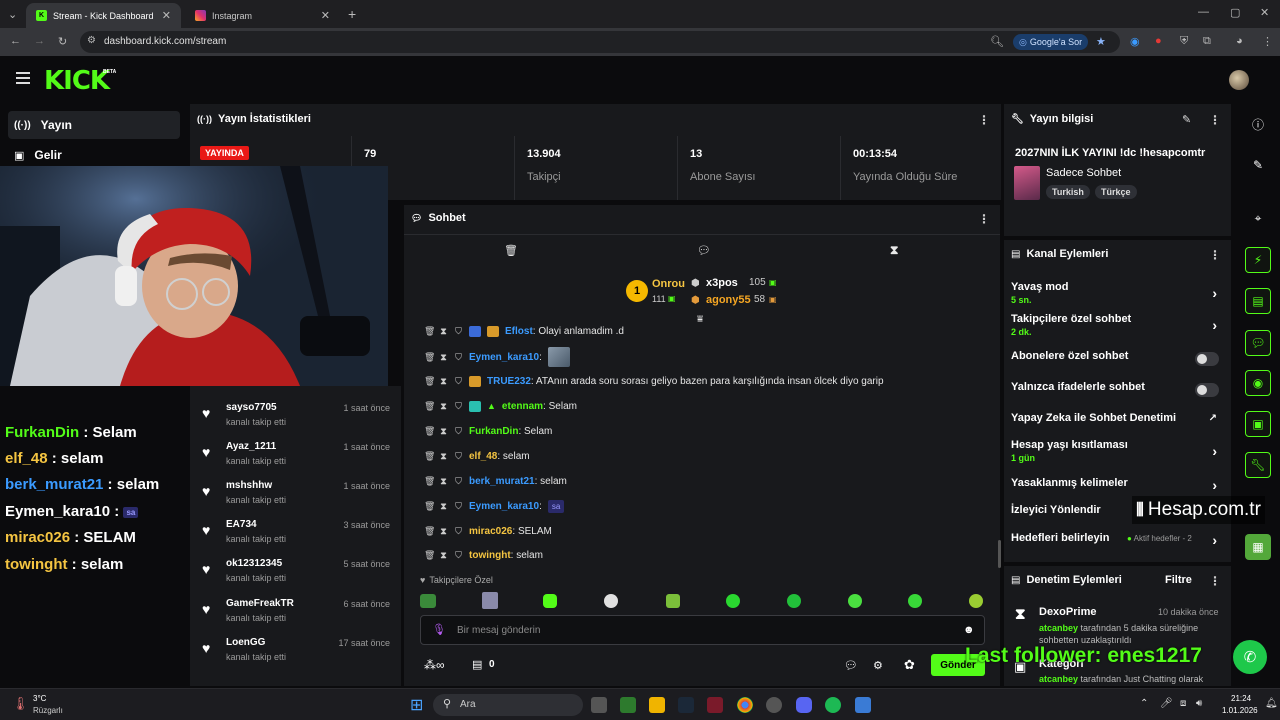 The height and width of the screenshot is (720, 1280). I want to click on gift-box-icon: ✿, so click(909, 665).